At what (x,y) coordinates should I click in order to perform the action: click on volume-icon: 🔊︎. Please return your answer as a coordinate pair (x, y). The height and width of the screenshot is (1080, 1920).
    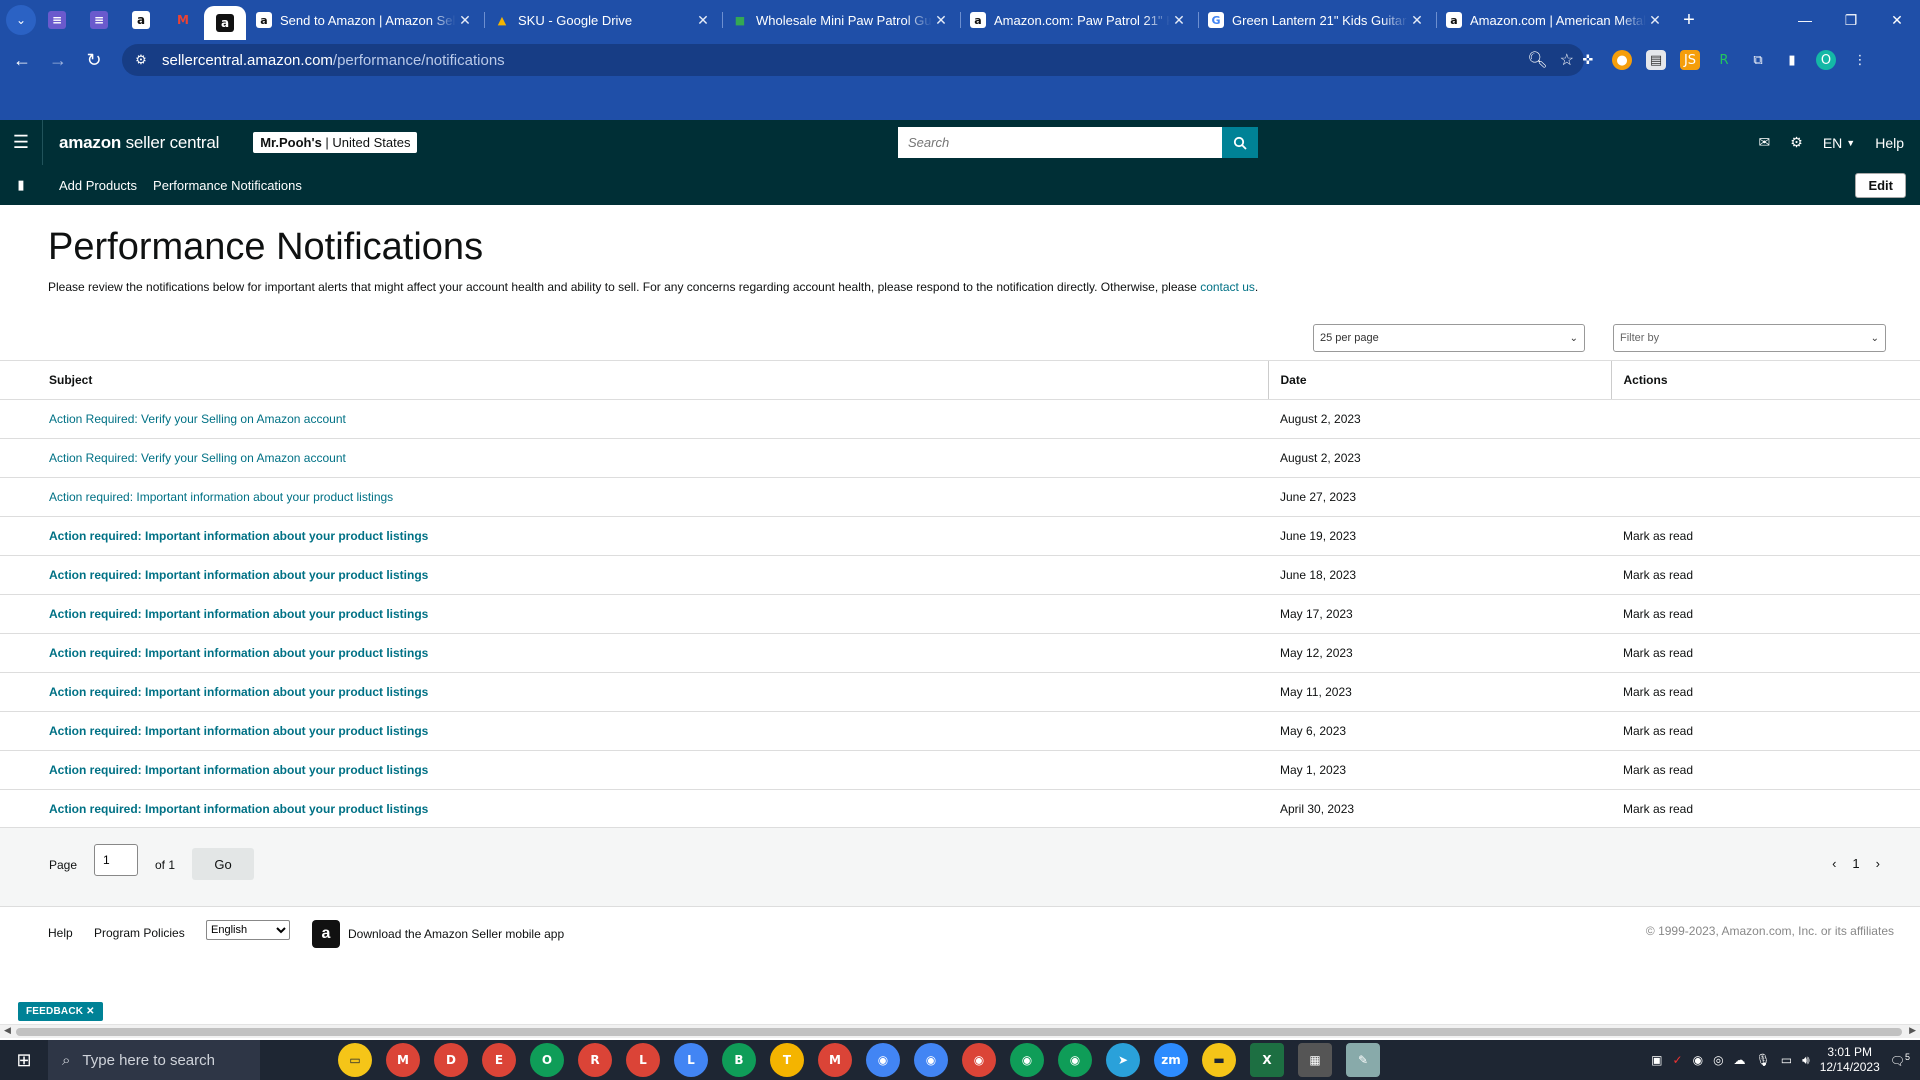
    Looking at the image, I should click on (1806, 1060).